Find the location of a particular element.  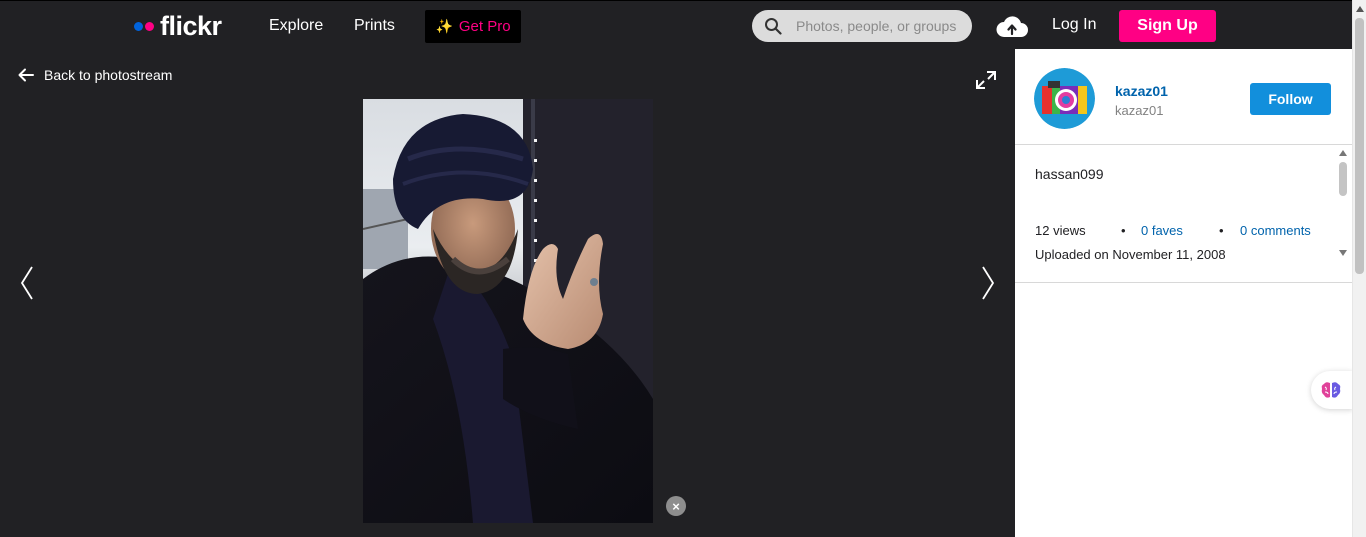

next-photo-arrow-icon is located at coordinates (988, 283).